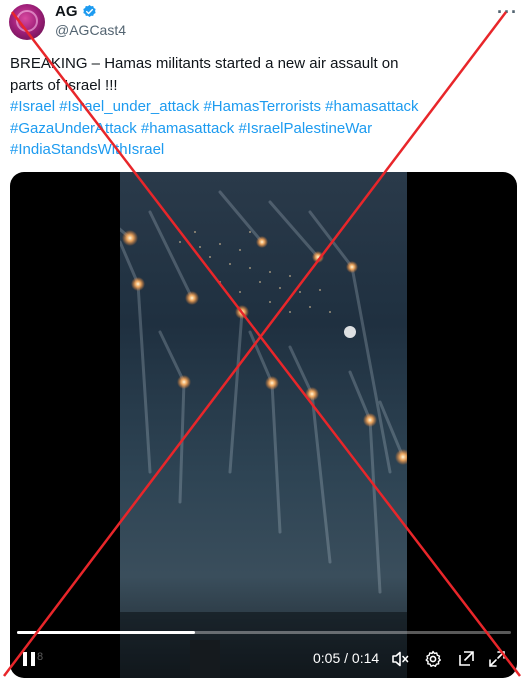 This screenshot has width=526, height=680. What do you see at coordinates (90, 30) in the screenshot?
I see `user-handle: @AGCast4` at bounding box center [90, 30].